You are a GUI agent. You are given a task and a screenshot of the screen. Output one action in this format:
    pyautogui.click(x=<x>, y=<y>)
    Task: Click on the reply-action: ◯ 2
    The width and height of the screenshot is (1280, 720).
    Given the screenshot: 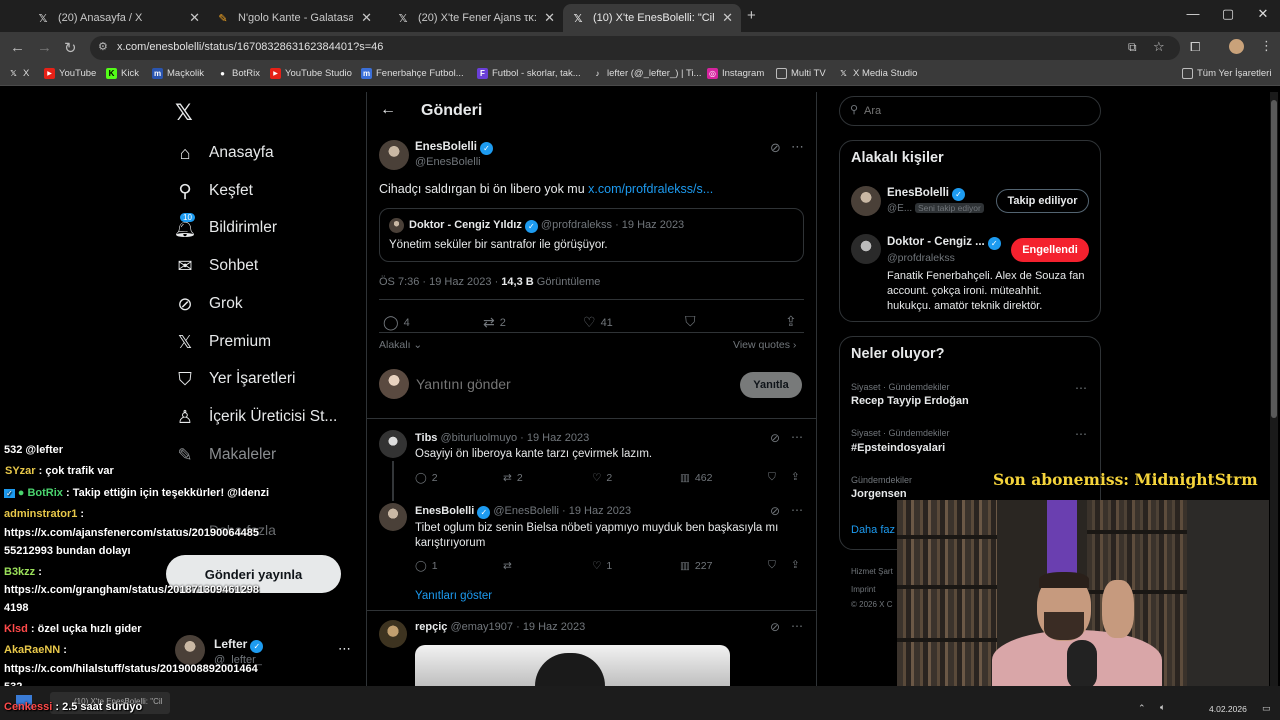 What is the action you would take?
    pyautogui.click(x=426, y=478)
    